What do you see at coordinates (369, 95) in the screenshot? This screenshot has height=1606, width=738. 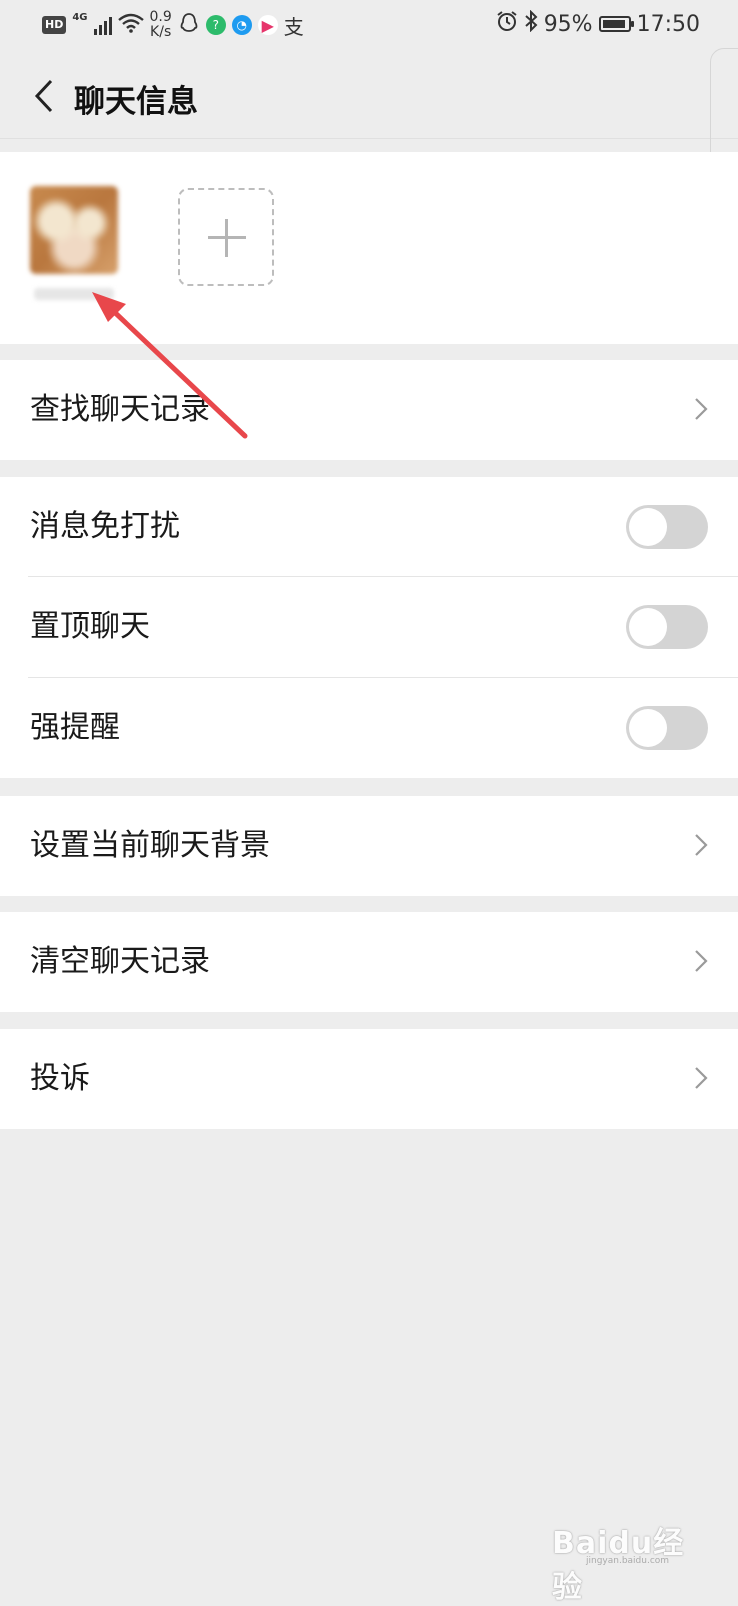 I see `title-bar: 聊天信息` at bounding box center [369, 95].